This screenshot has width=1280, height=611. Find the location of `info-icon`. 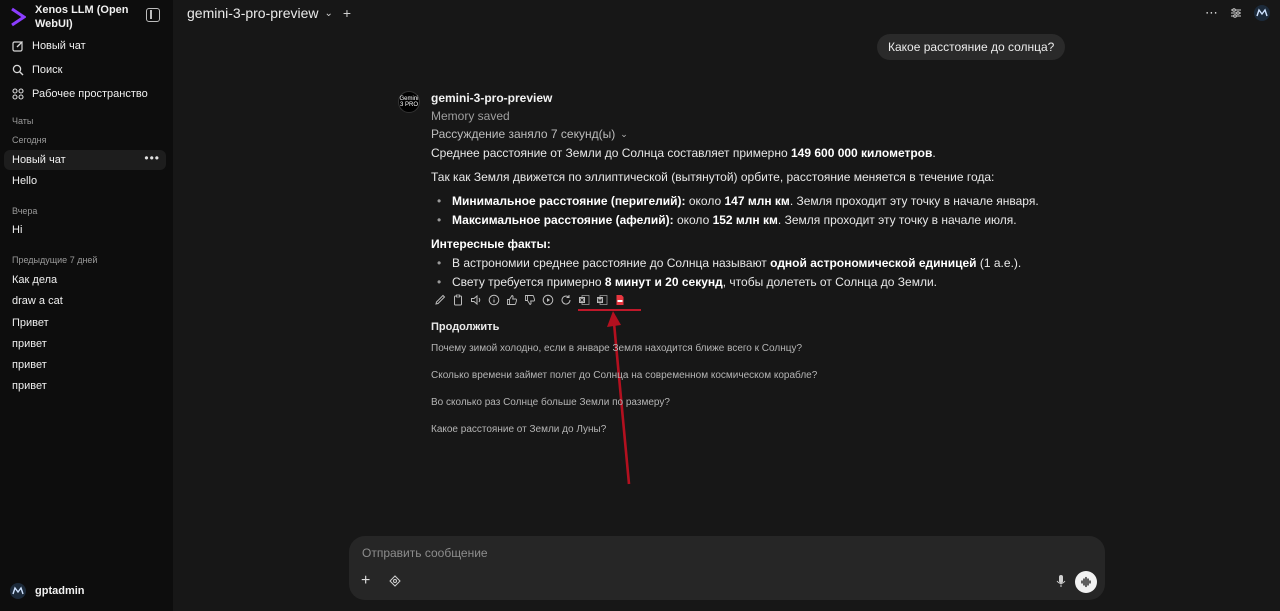

info-icon is located at coordinates (493, 299).